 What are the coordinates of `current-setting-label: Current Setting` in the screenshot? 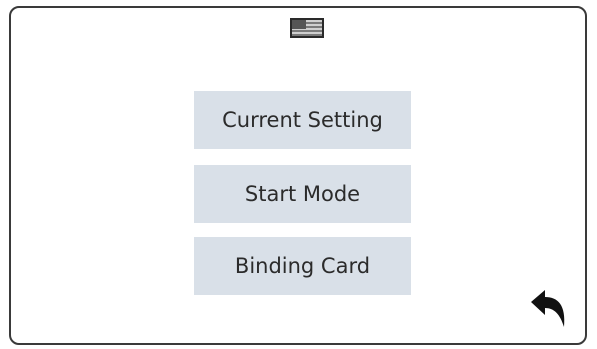 It's located at (302, 120).